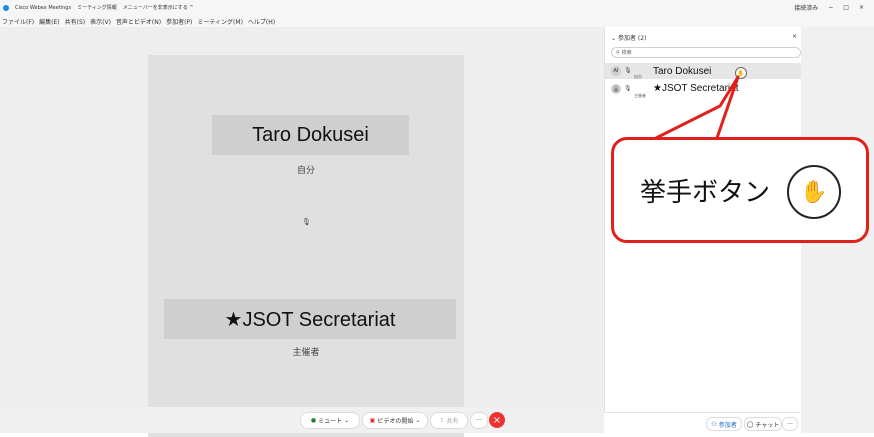 This screenshot has width=874, height=437. What do you see at coordinates (138, 21) in the screenshot?
I see `menu-audio-video: 音声とビデオ(N)` at bounding box center [138, 21].